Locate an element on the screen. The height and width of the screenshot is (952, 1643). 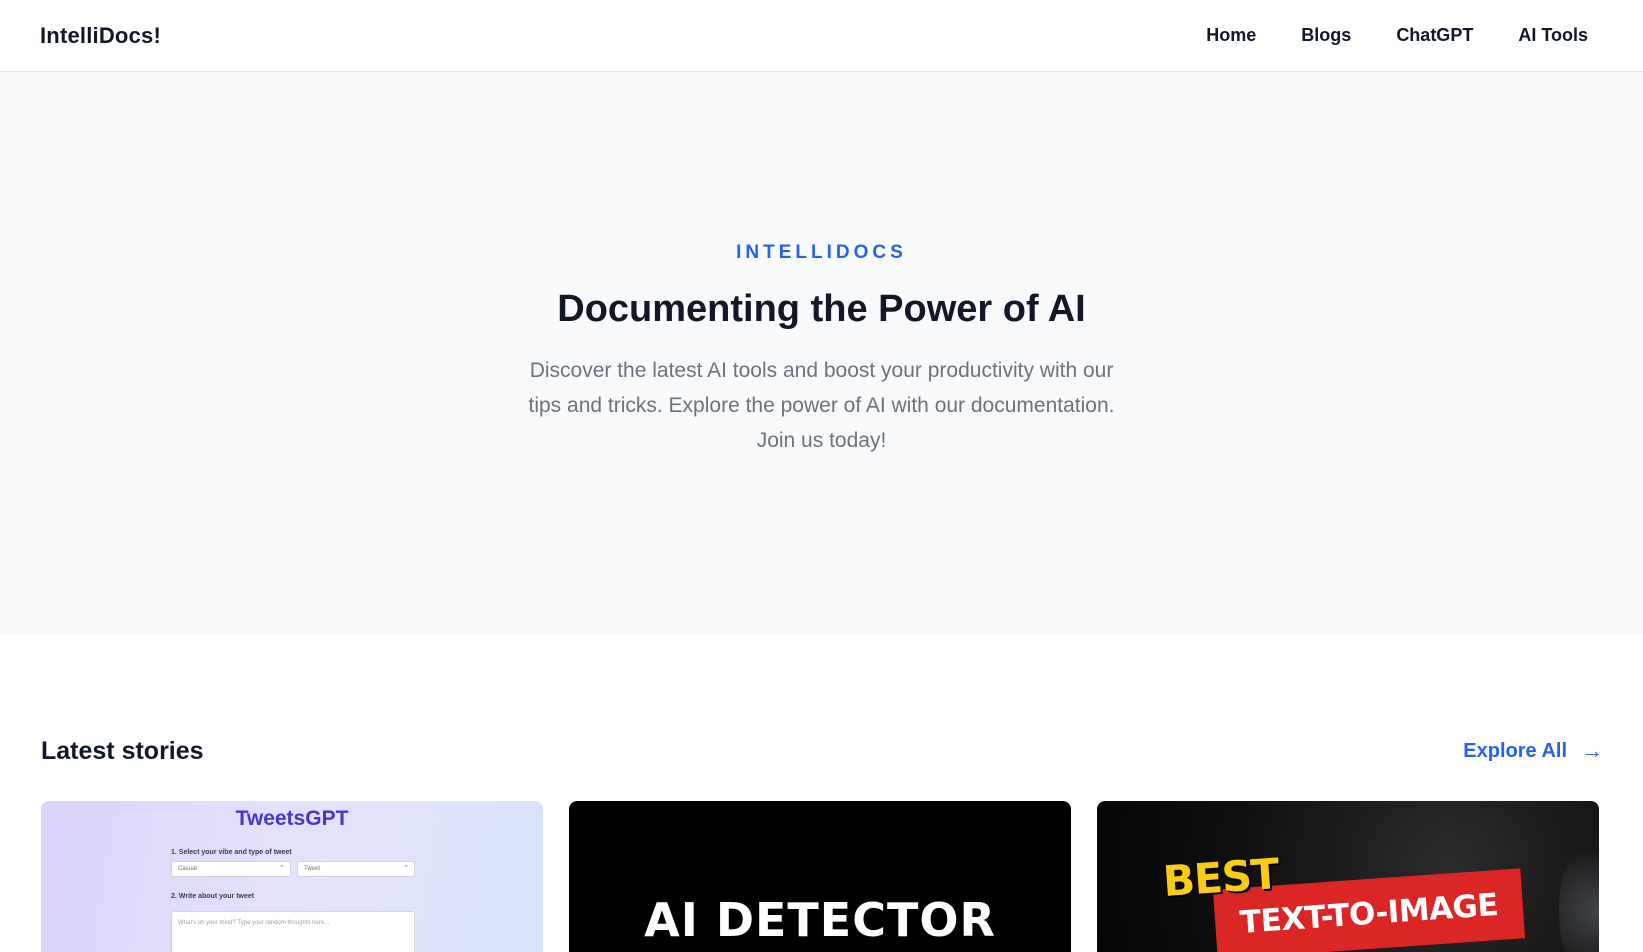
card-image-select-vibe: Casual ⌃ is located at coordinates (231, 869).